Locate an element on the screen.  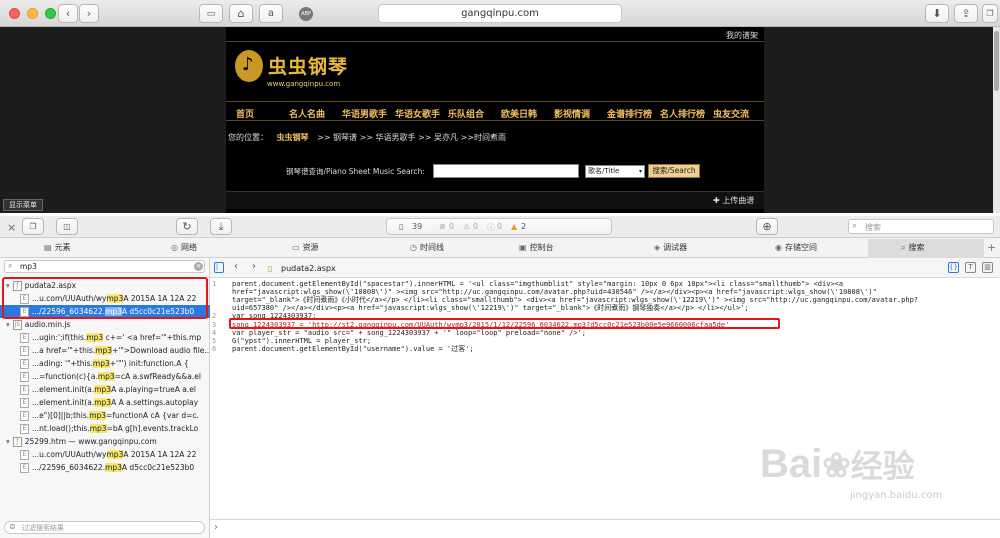
address-bar: gangqinpu.com is located at coordinates (500, 13).